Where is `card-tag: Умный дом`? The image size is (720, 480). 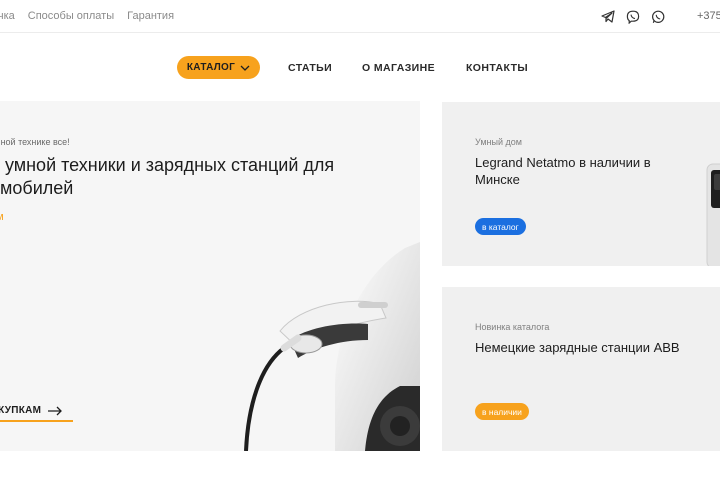
card-tag: Умный дом is located at coordinates (498, 142).